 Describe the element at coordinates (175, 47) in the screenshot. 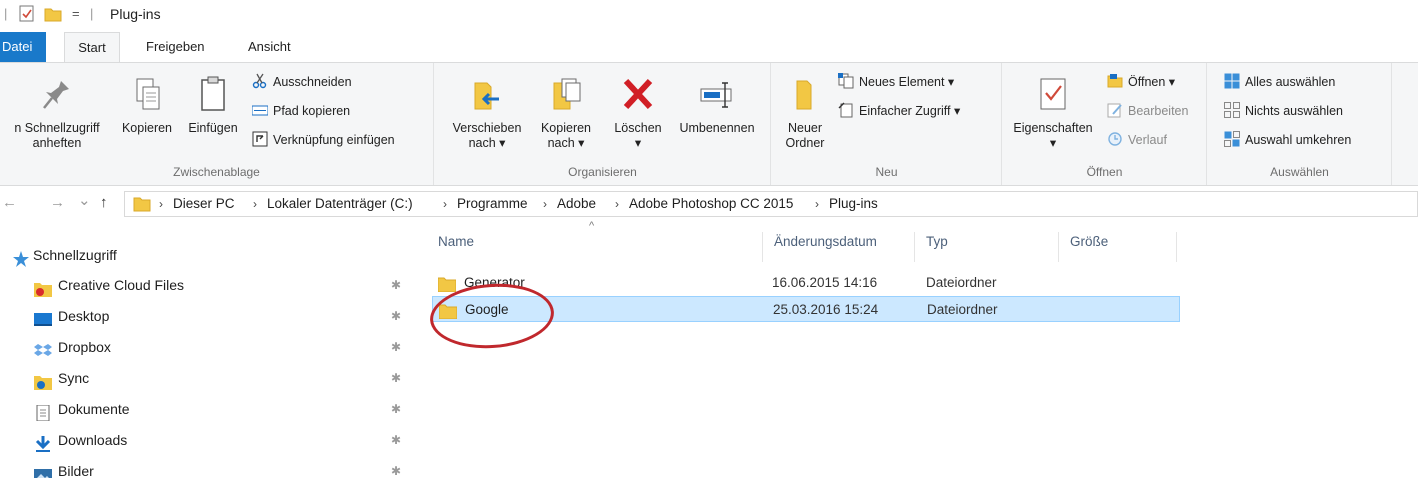

I see `tab-freigeben: Freigeben` at that location.